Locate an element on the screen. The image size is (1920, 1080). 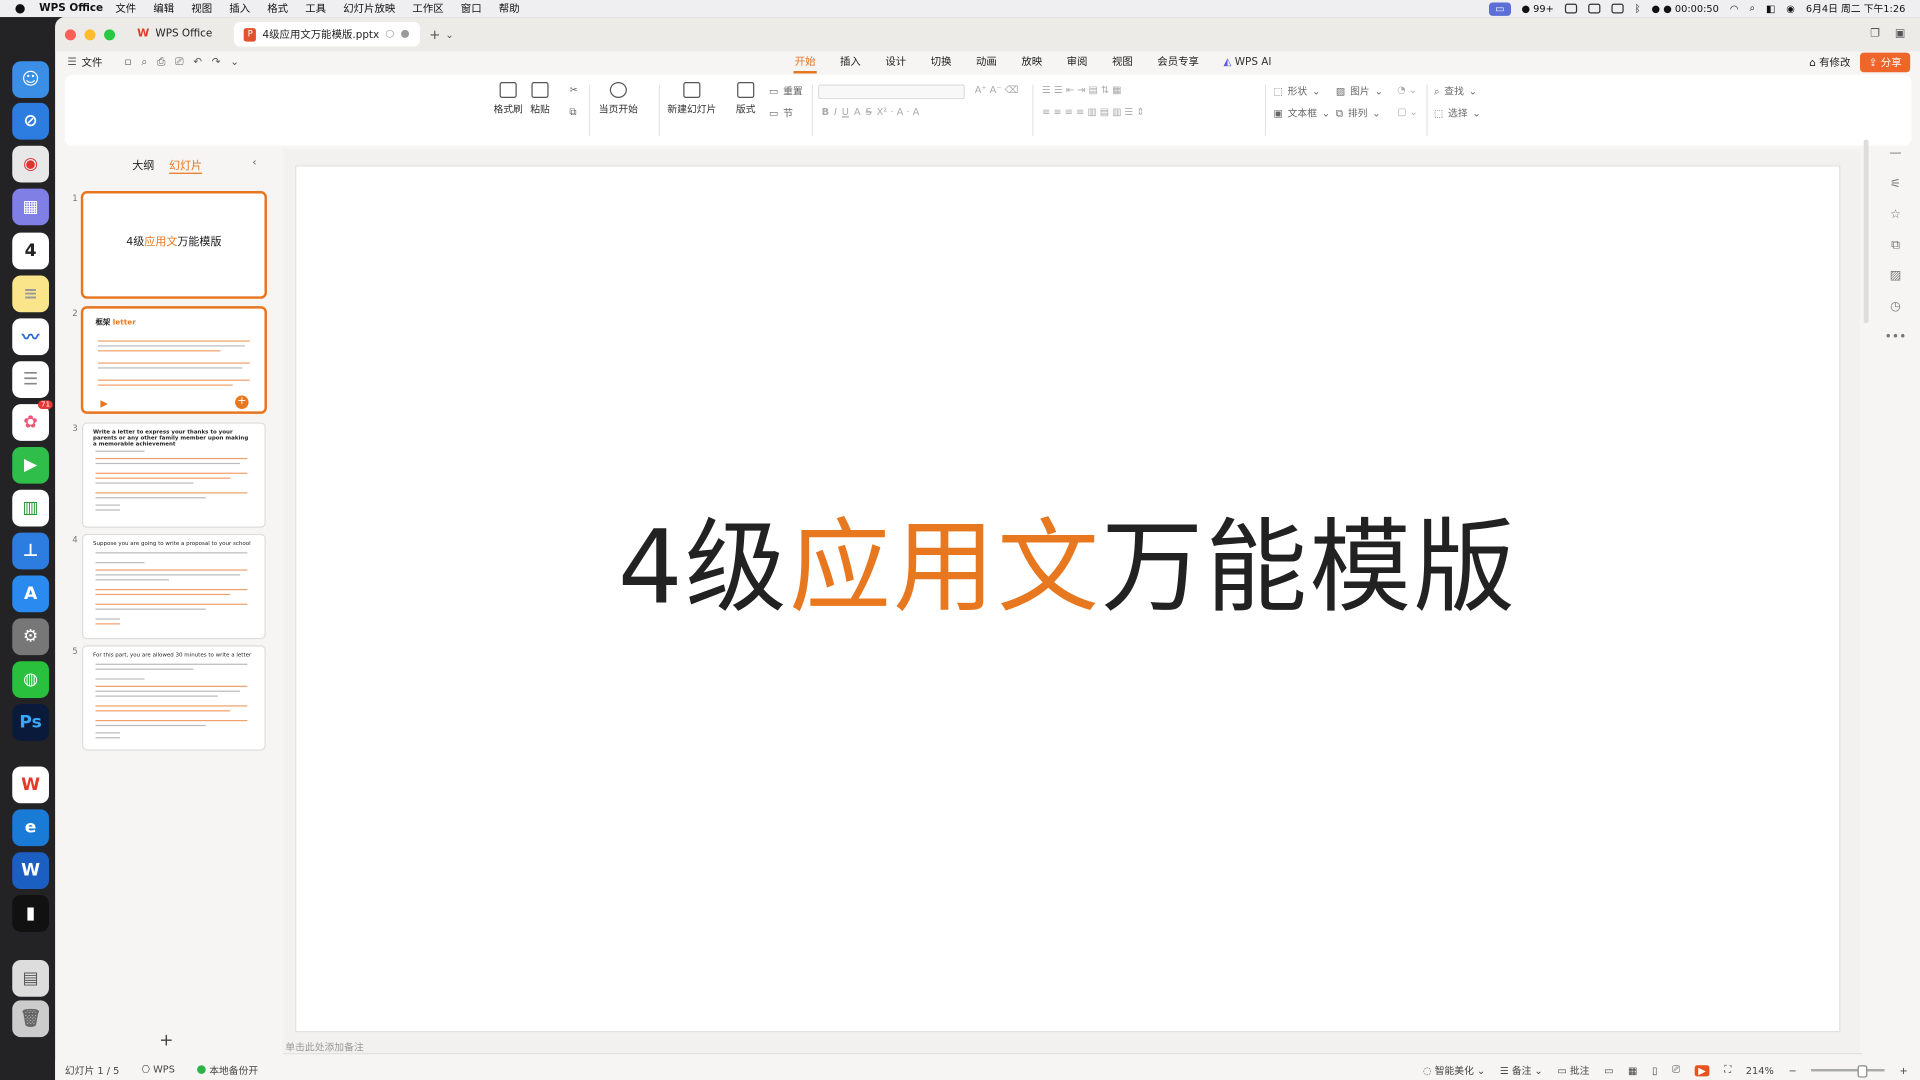
cut-icon: ✂ is located at coordinates (573, 89).